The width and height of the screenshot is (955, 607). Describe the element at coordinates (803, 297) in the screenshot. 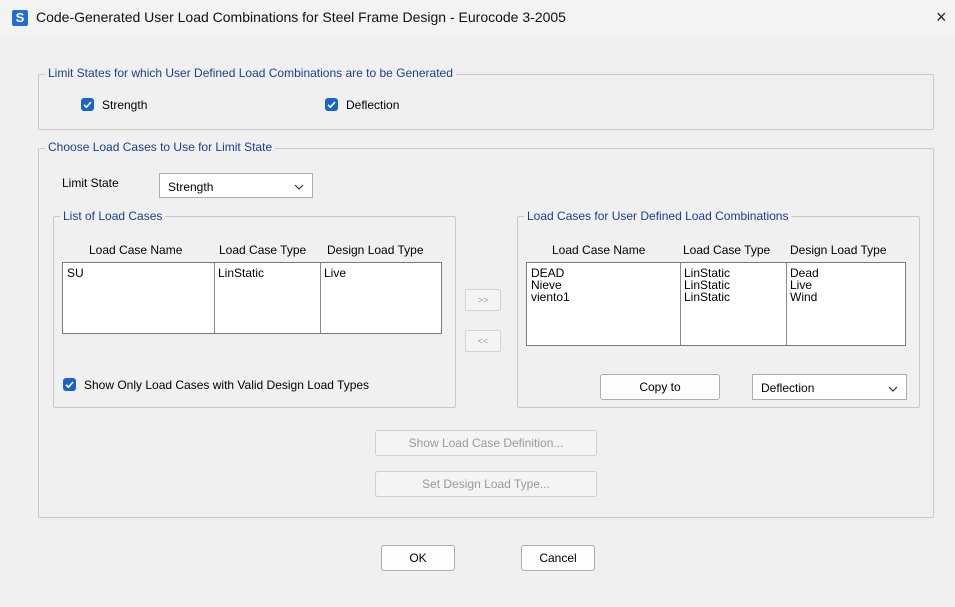

I see `list-item-design: Wind` at that location.